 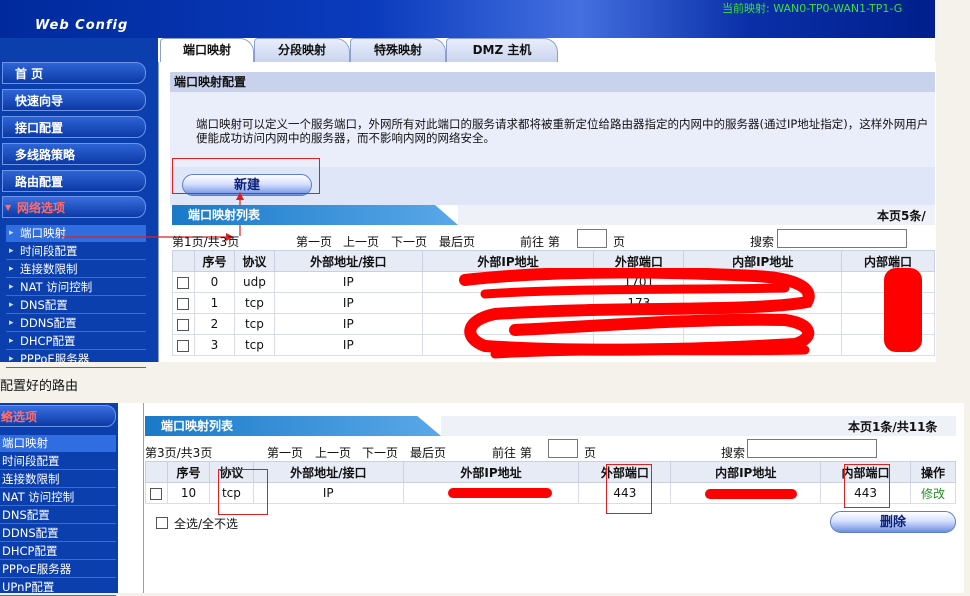 I want to click on cell-number: 3, so click(x=214, y=345).